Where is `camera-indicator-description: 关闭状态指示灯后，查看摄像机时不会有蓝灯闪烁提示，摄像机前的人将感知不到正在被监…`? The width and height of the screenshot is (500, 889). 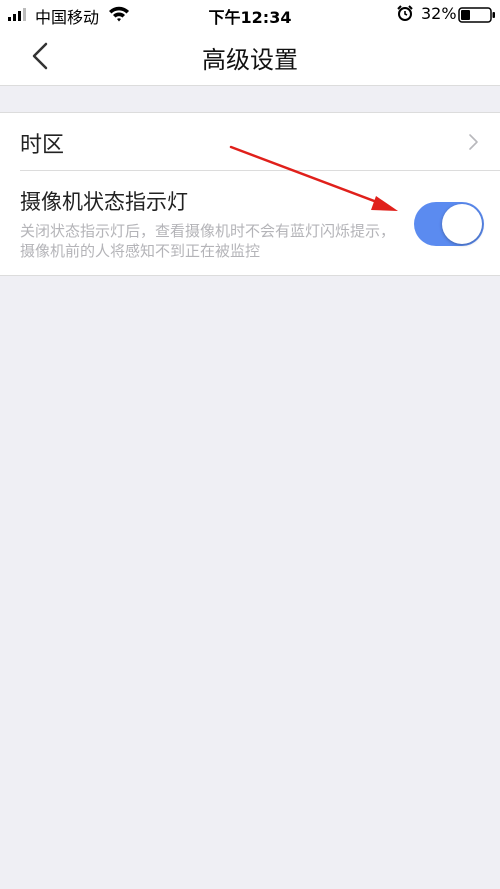
camera-indicator-description: 关闭状态指示灯后，查看摄像机时不会有蓝灯闪烁提示，摄像机前的人将感知不到正在被监… is located at coordinates (208, 241).